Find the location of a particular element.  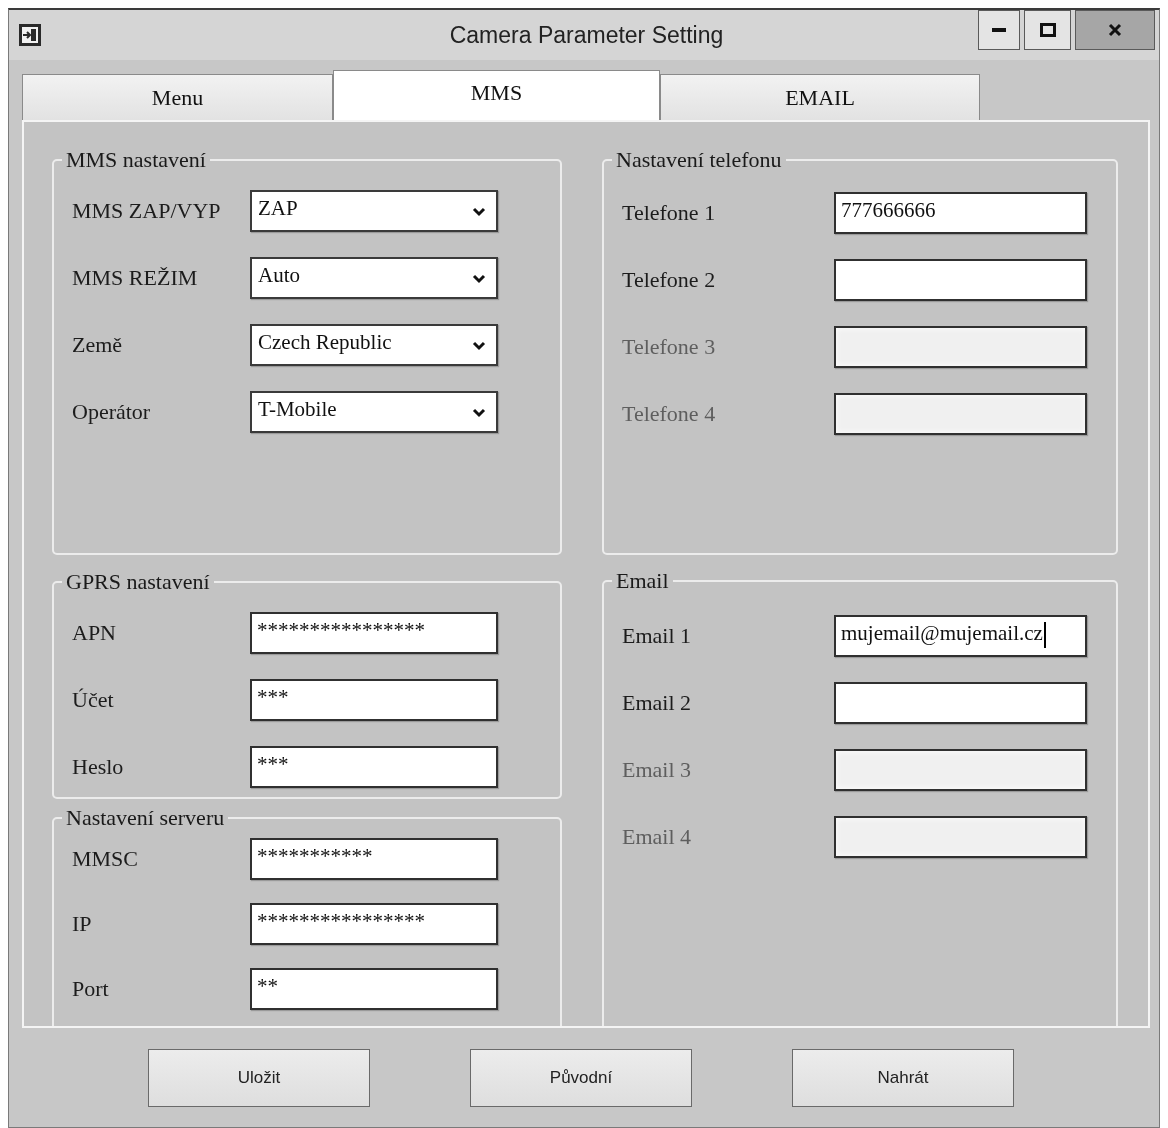

field-label: Email 3 is located at coordinates (657, 770).